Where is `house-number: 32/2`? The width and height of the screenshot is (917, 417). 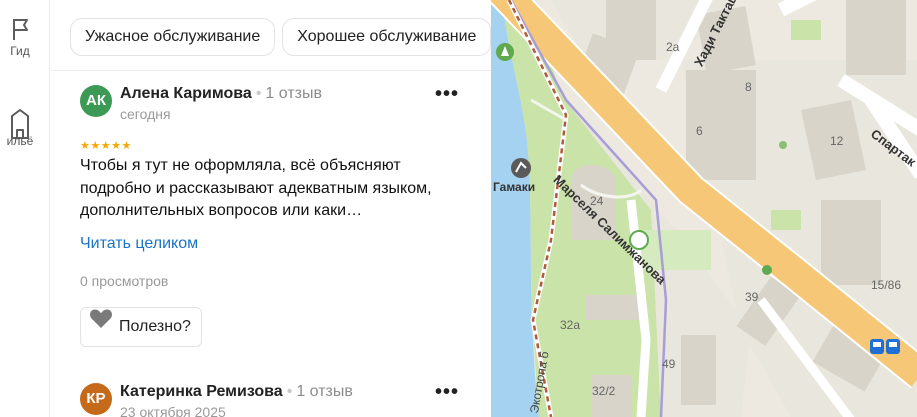
house-number: 32/2 is located at coordinates (604, 391).